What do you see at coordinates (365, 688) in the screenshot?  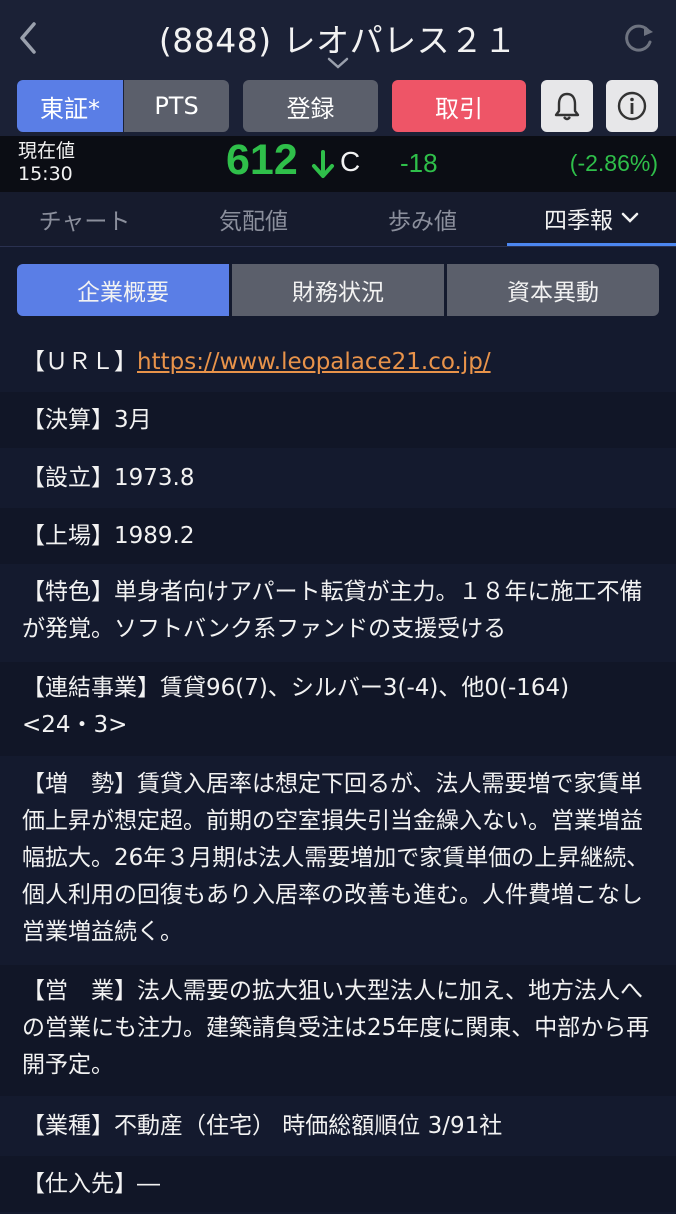 I see `info-value-segments: 賃貸96(7)、シルバー3(-4)、他0(-164)` at bounding box center [365, 688].